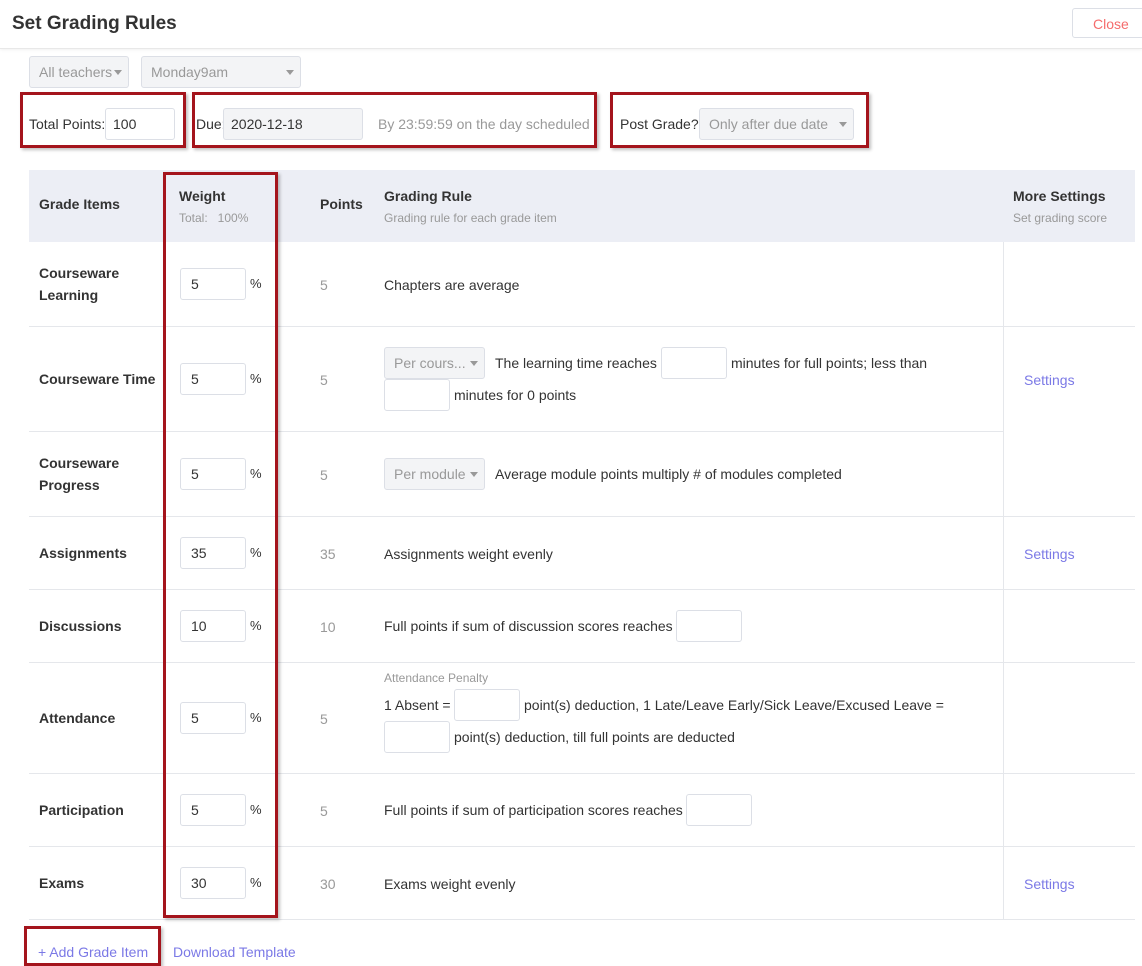 This screenshot has height=966, width=1142. Describe the element at coordinates (190, 72) in the screenshot. I see `class-filter-value: Monday9am` at that location.